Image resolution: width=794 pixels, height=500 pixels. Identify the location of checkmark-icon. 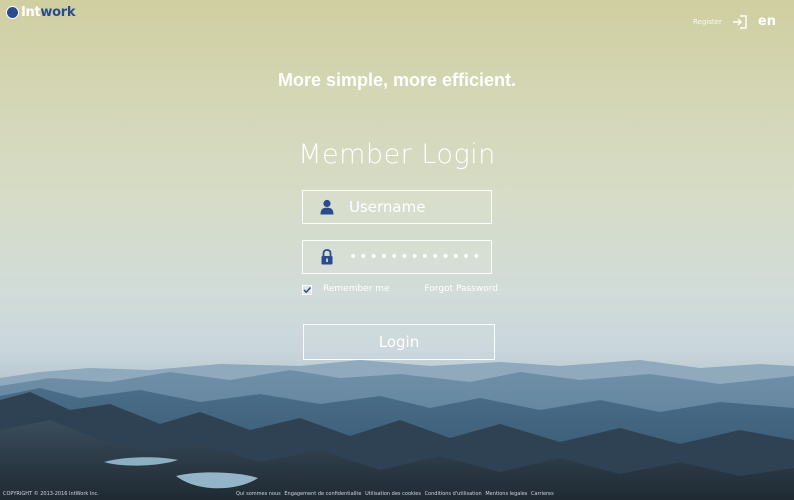
(307, 290).